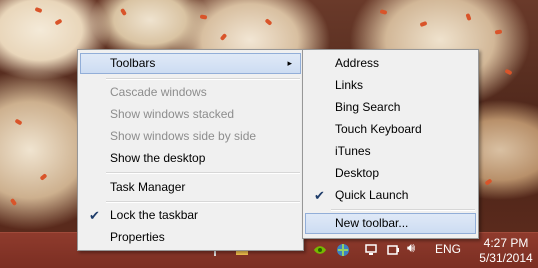 This screenshot has height=268, width=538. Describe the element at coordinates (411, 248) in the screenshot. I see `volume-icon: 🔊︎` at that location.